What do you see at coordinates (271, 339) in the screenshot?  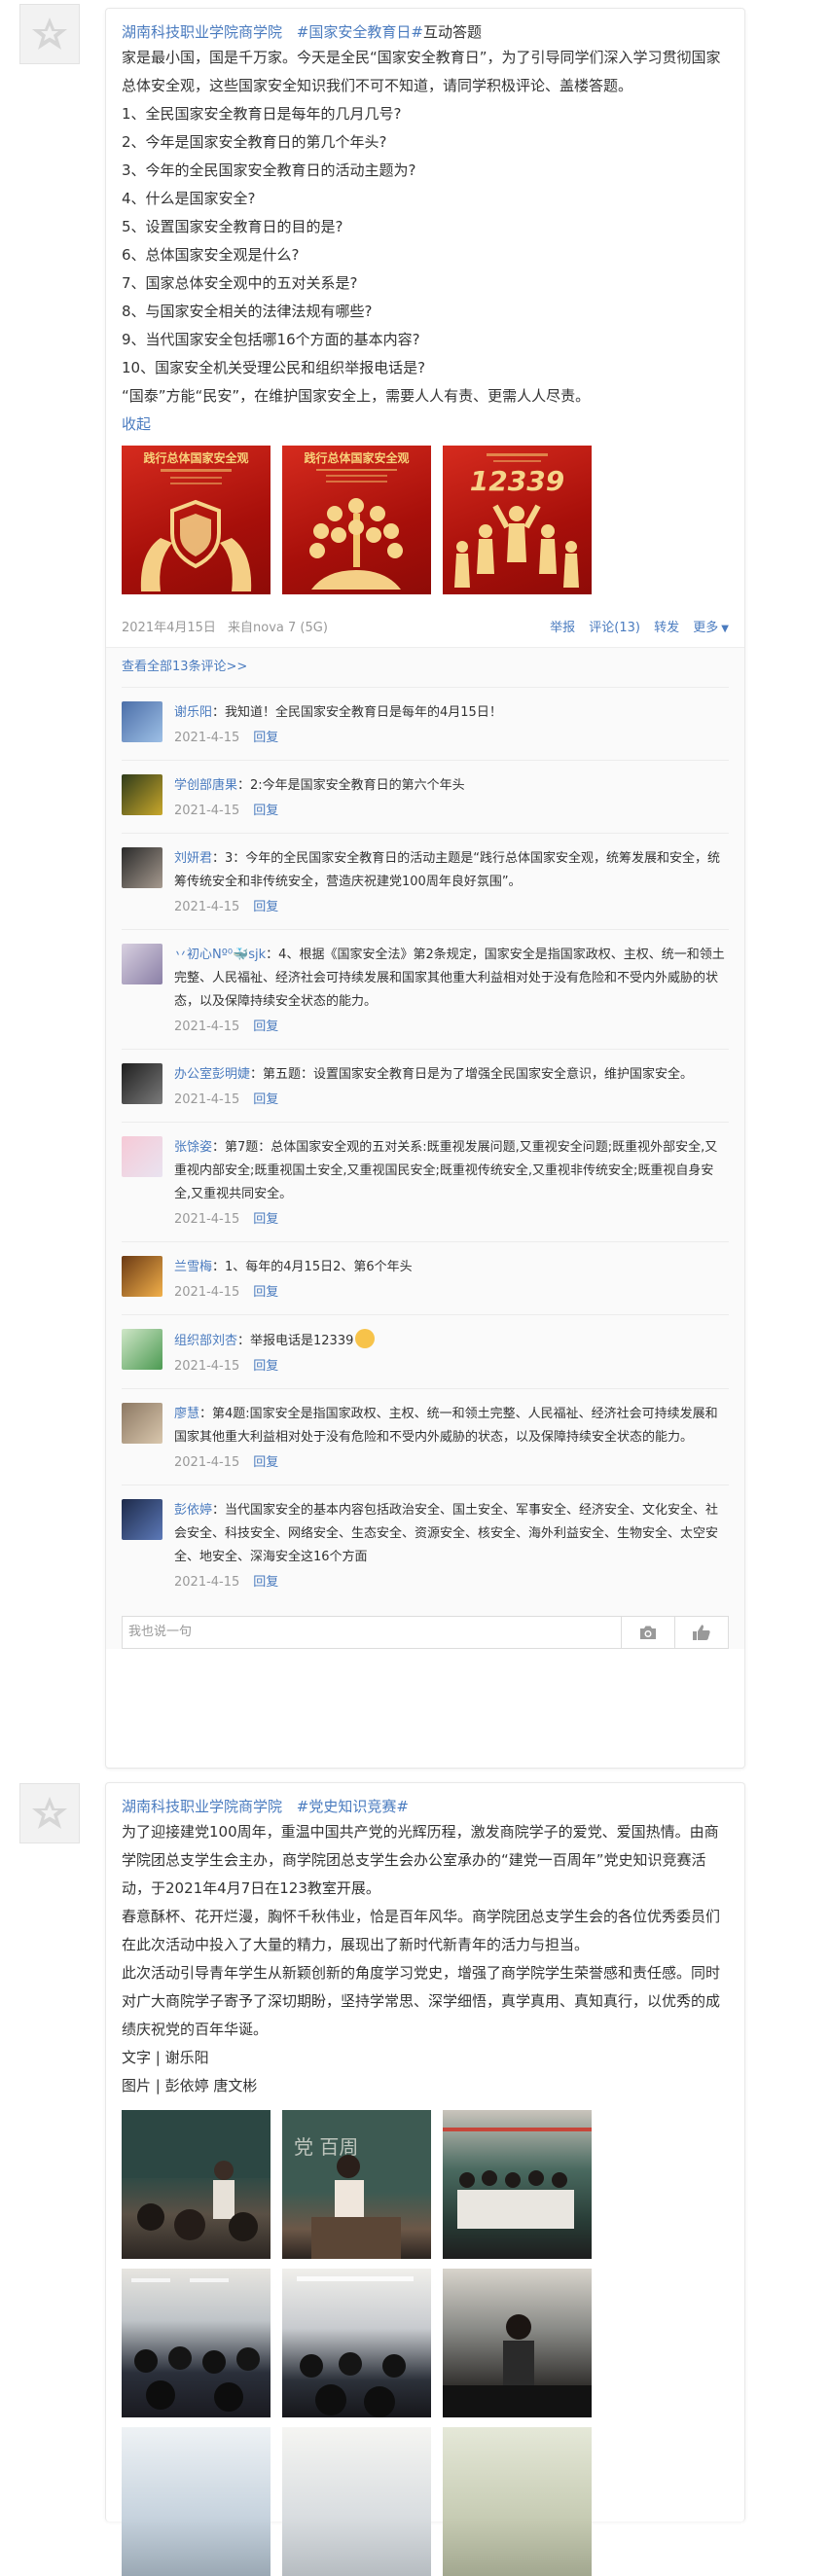 I see `post-question: 9、当代国家安全包括哪16个方面的基本内容?` at bounding box center [271, 339].